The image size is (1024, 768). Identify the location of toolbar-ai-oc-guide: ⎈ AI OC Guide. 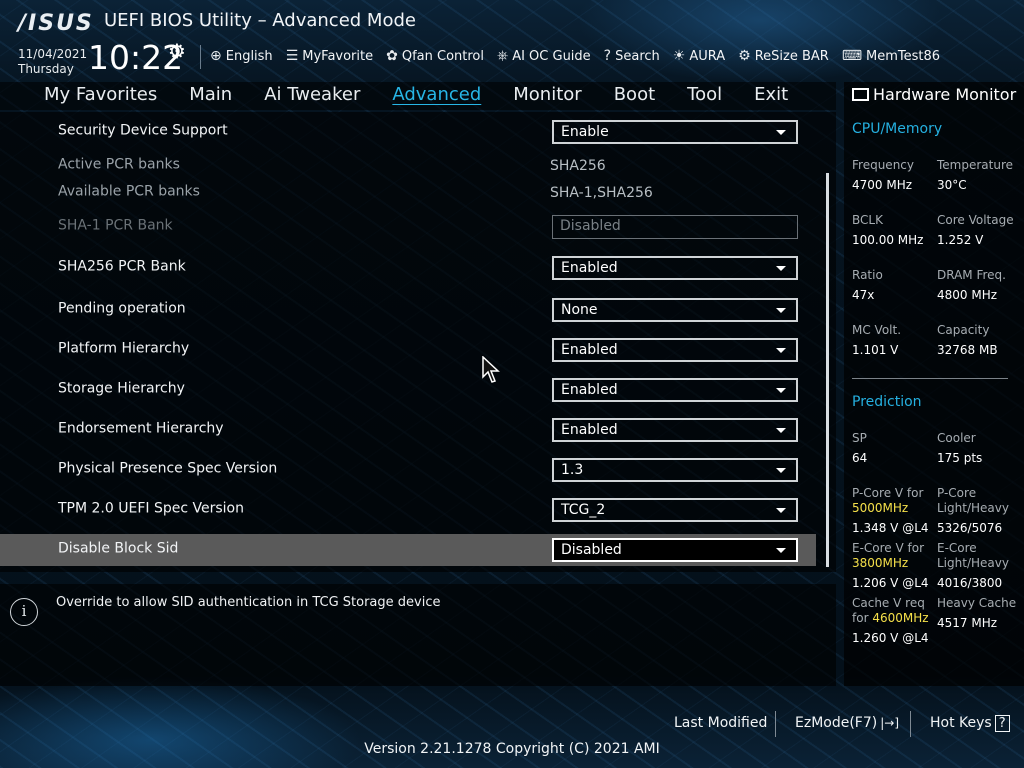
(544, 56).